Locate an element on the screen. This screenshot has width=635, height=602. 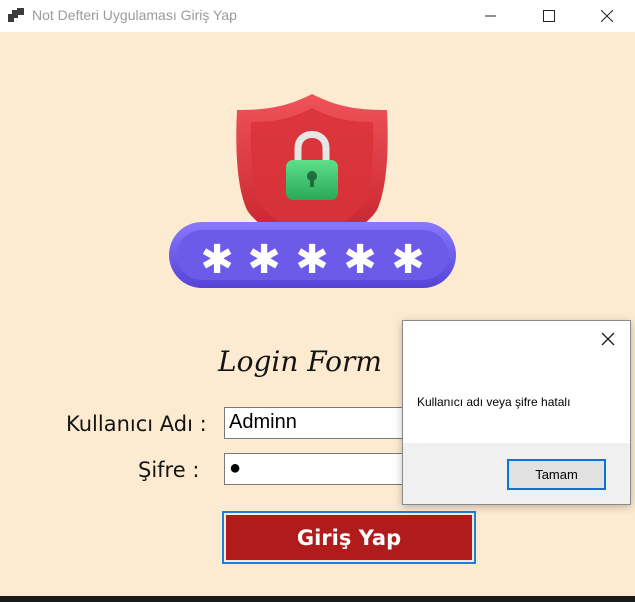
minimize-button is located at coordinates (491, 16).